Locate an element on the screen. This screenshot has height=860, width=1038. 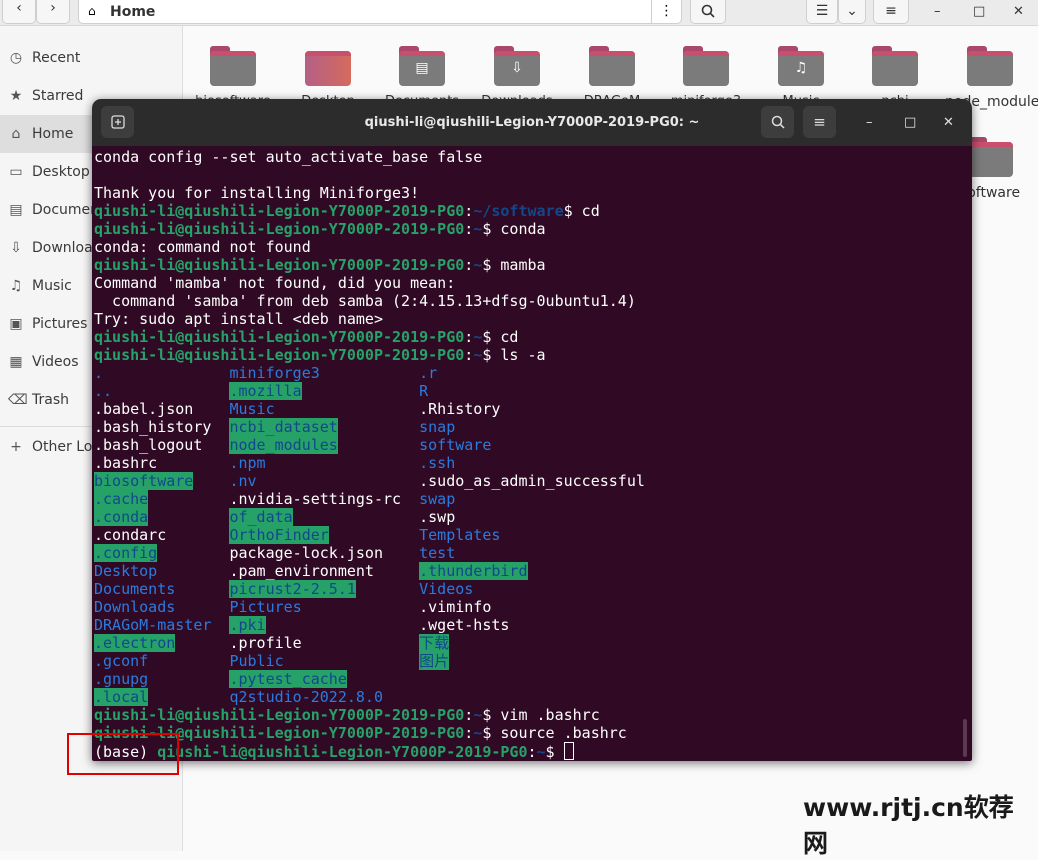
ls-entry: .babel.json is located at coordinates (144, 409).